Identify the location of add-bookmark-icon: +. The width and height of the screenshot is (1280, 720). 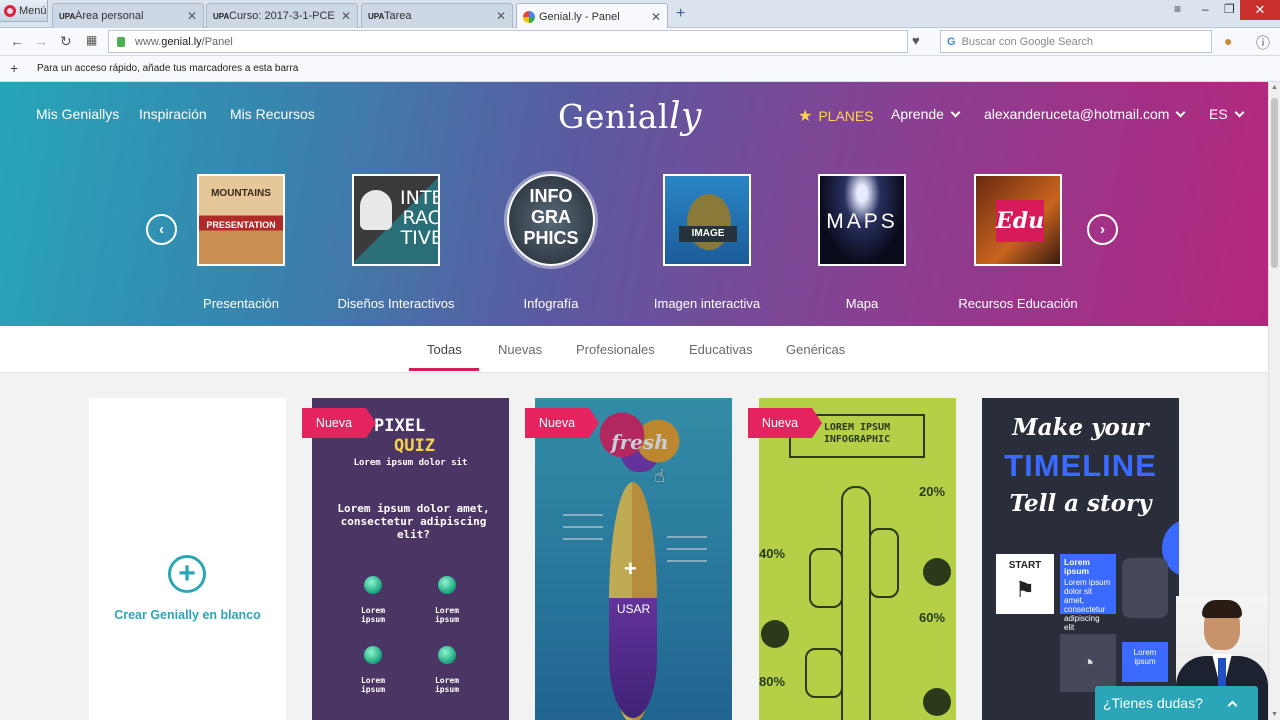
(14, 68).